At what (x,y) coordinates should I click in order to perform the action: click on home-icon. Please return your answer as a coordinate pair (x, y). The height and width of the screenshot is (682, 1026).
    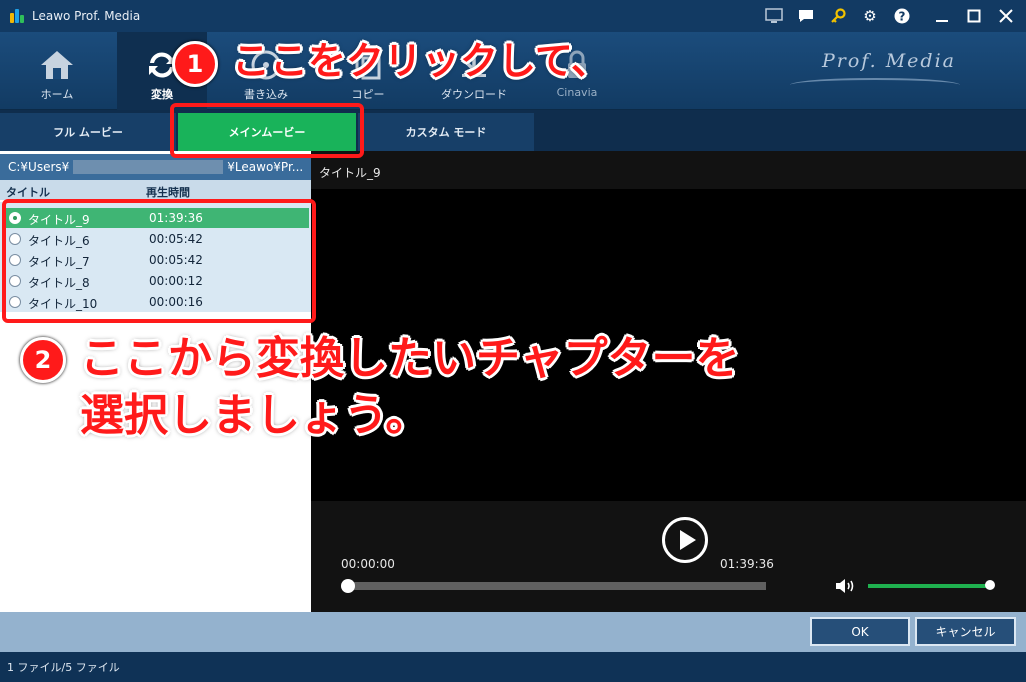
    Looking at the image, I should click on (57, 65).